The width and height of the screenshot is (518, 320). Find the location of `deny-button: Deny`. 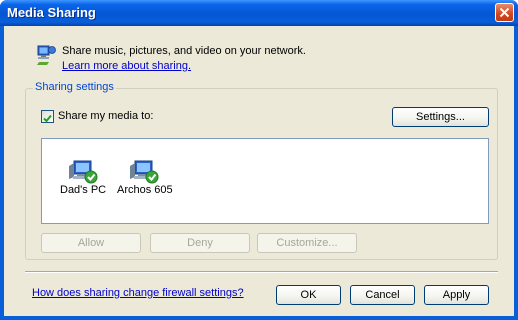

deny-button: Deny is located at coordinates (200, 243).